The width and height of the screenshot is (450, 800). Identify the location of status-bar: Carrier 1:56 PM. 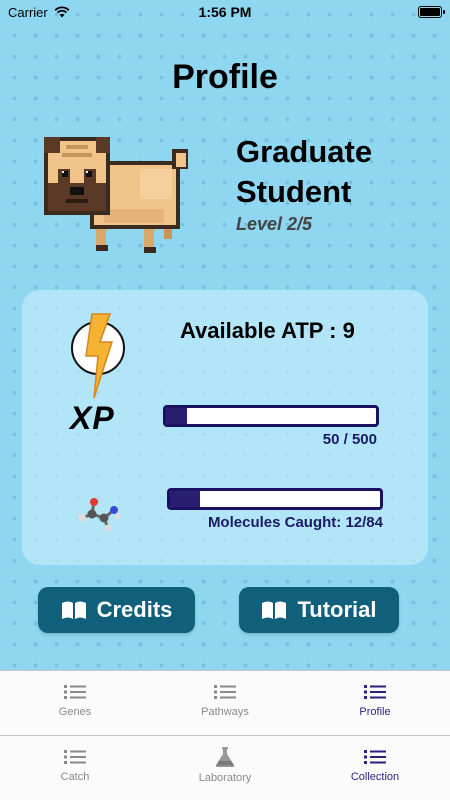
(225, 12).